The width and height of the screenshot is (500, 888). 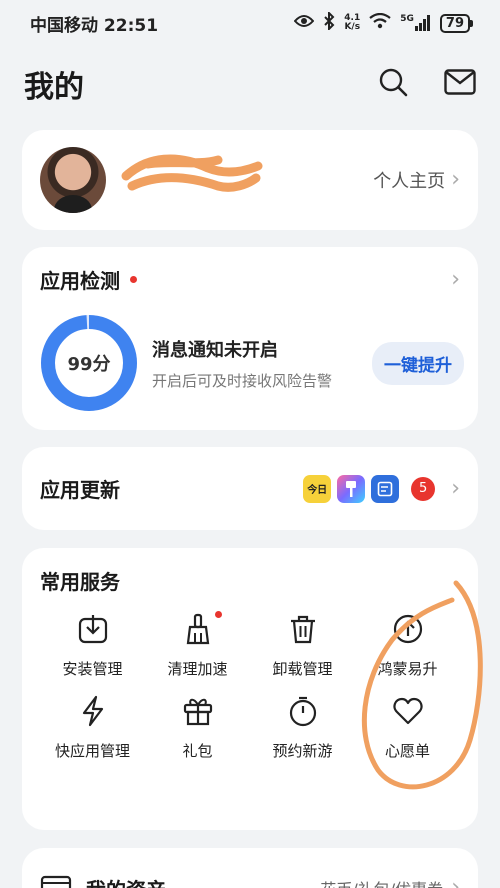 I want to click on app-icon-theme, so click(x=351, y=488).